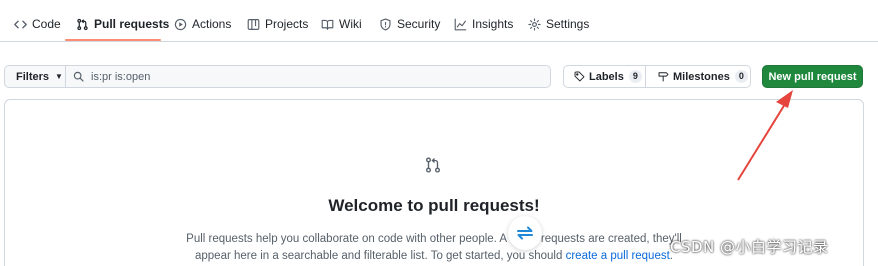 This screenshot has height=266, width=878. What do you see at coordinates (78, 76) in the screenshot?
I see `search-icon` at bounding box center [78, 76].